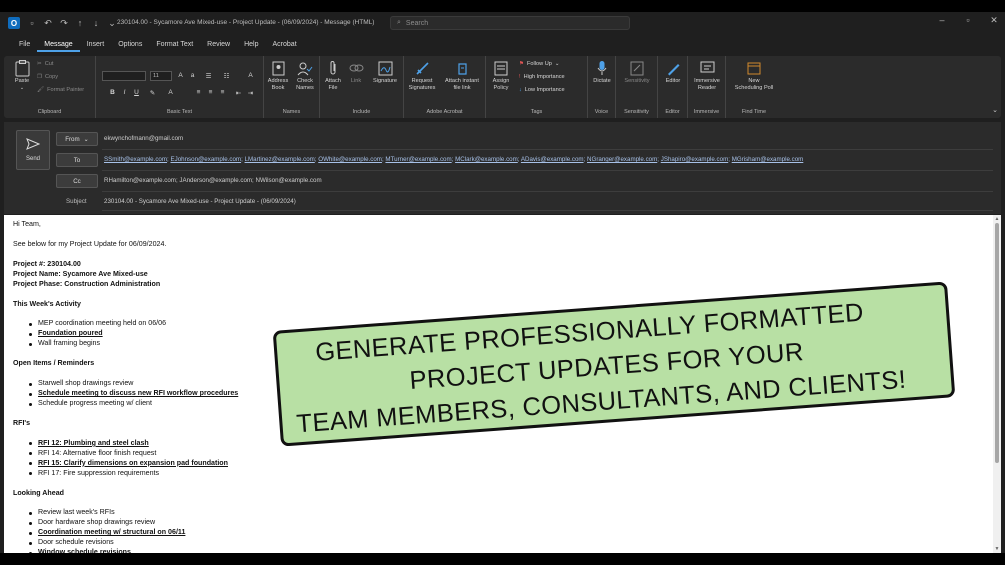 This screenshot has height=565, width=1005. I want to click on list-item: RFI 12: Plumbing and steel clash, so click(133, 444).